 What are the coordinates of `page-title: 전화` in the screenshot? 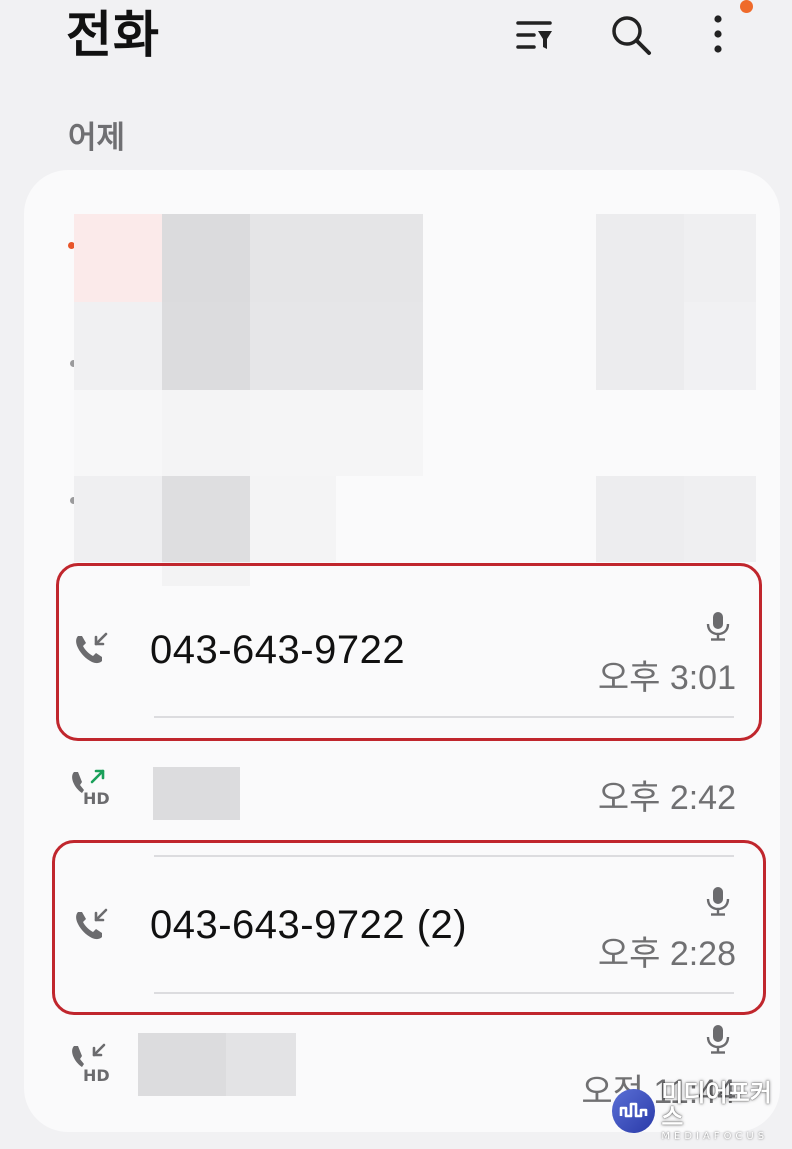 It's located at (113, 35).